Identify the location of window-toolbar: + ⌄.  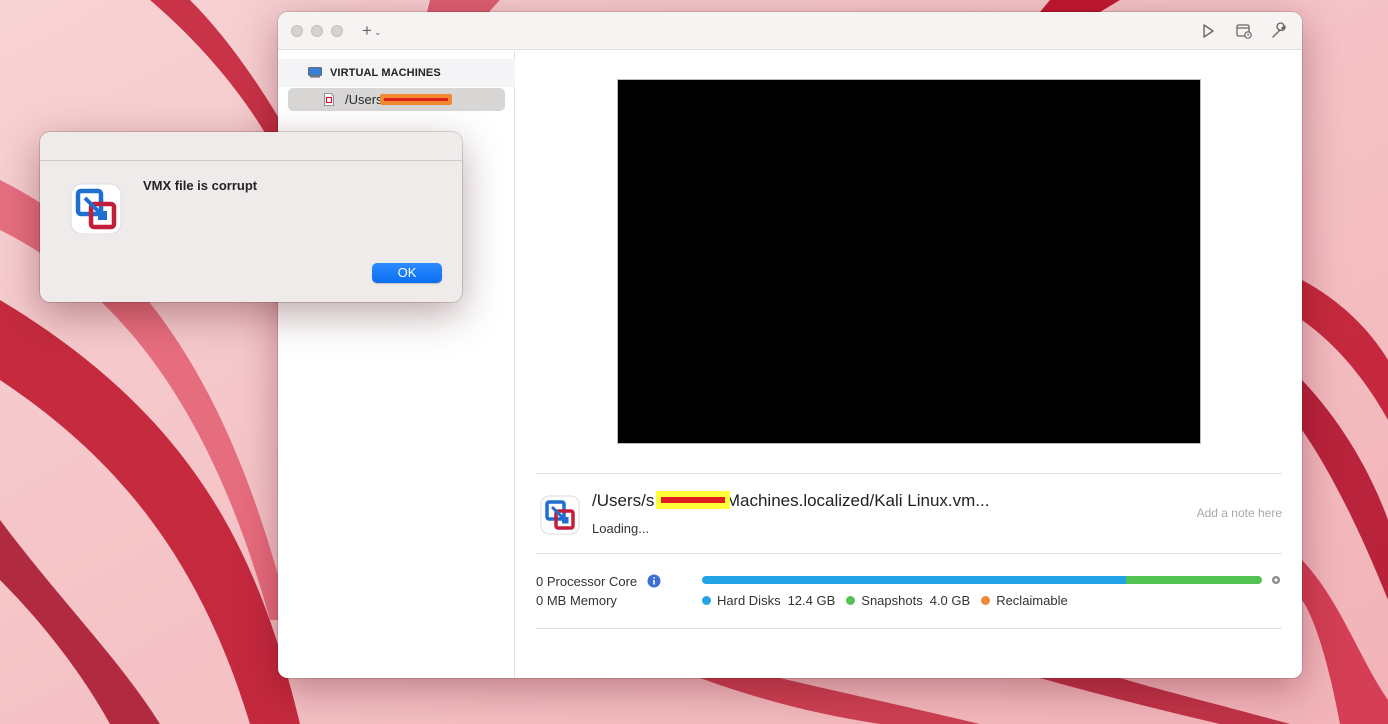
(790, 31).